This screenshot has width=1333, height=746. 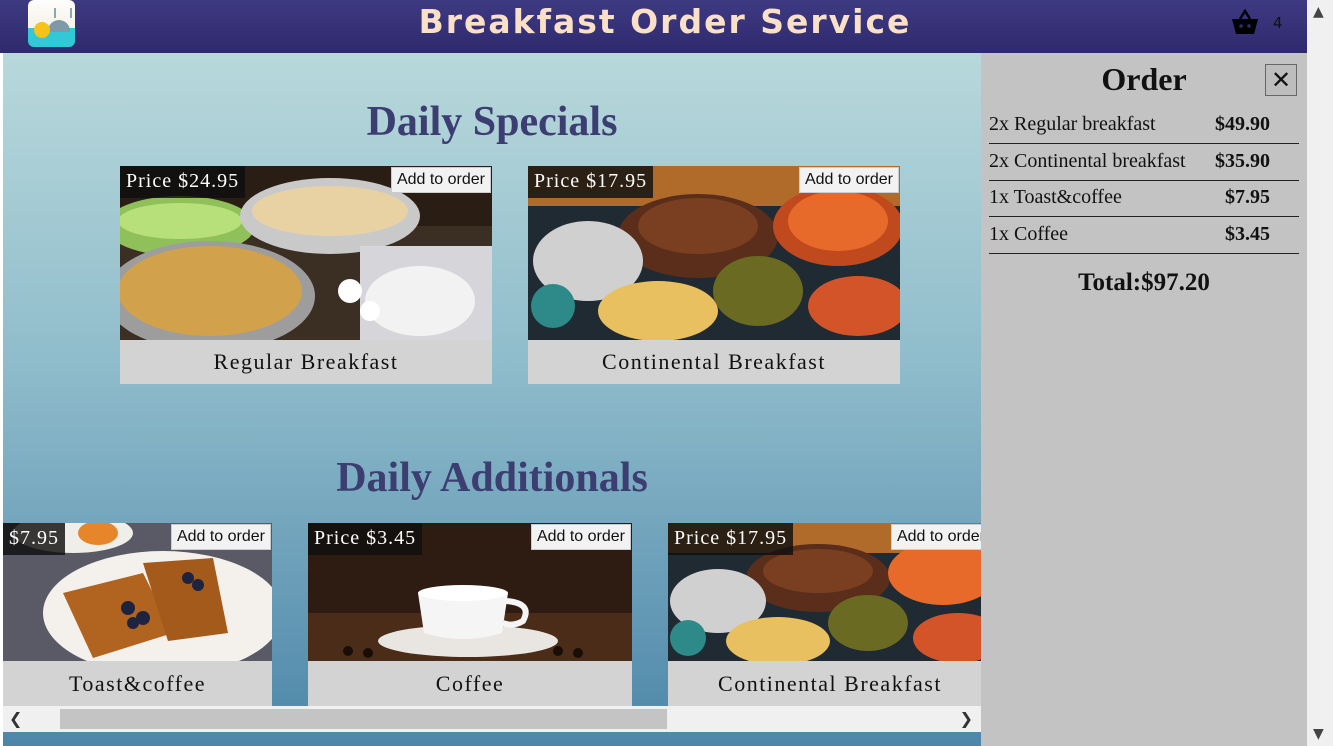 What do you see at coordinates (665, 21) in the screenshot?
I see `app-title: Breakfast Order Service` at bounding box center [665, 21].